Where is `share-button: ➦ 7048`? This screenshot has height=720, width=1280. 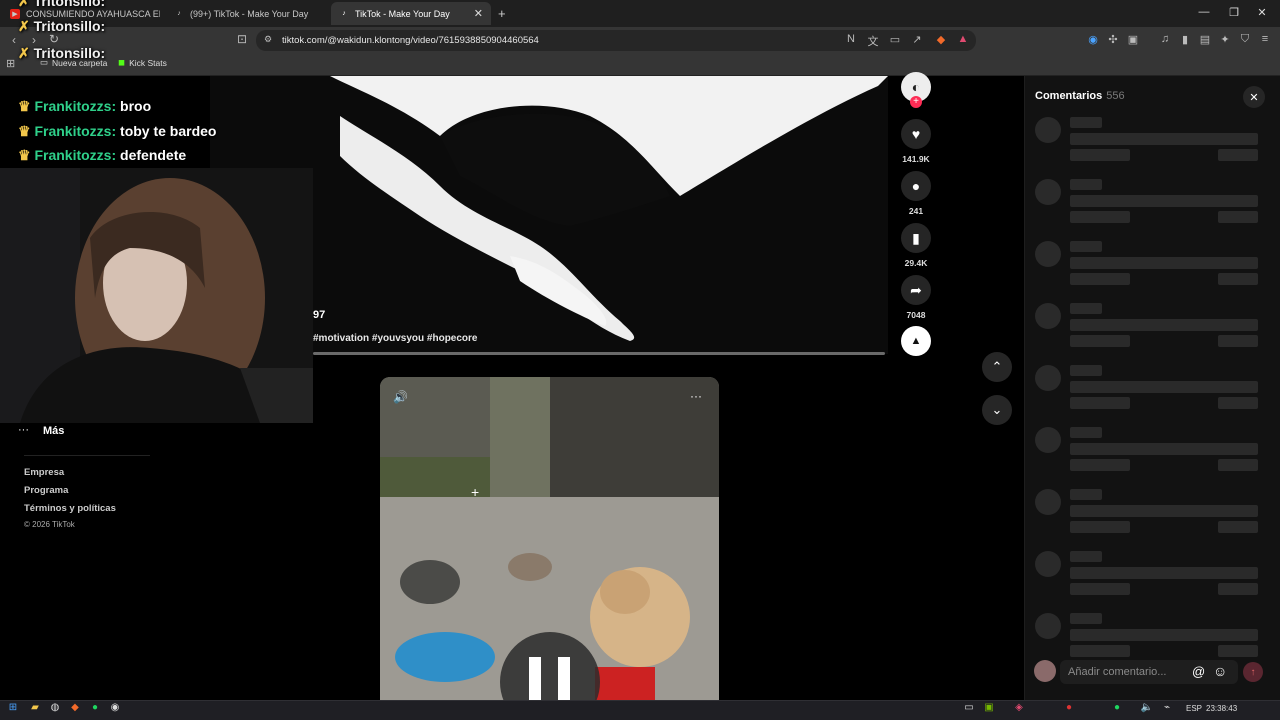
share-button: ➦ 7048 is located at coordinates (916, 297).